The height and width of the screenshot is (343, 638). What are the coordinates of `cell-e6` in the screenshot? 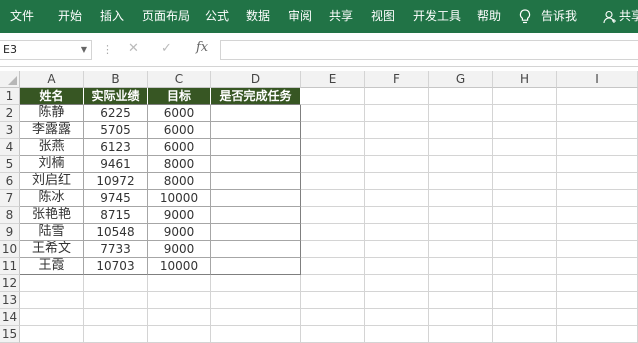 It's located at (333, 181).